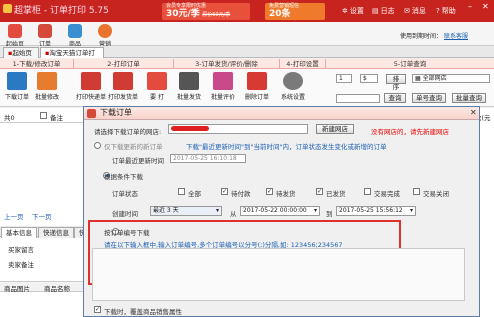  What do you see at coordinates (233, 214) in the screenshot?
I see `from-label: 从` at bounding box center [233, 214].